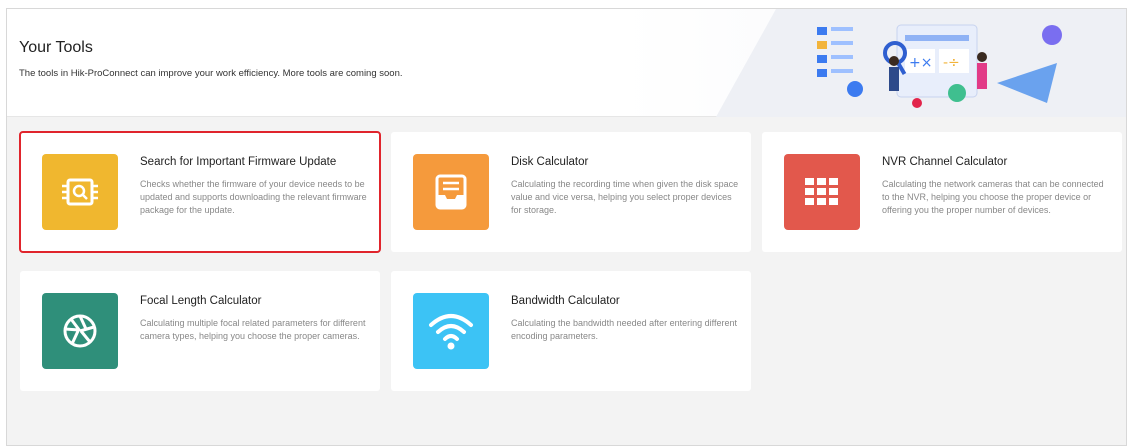  Describe the element at coordinates (565, 301) in the screenshot. I see `tool-title: Bandwidth Calculator` at that location.